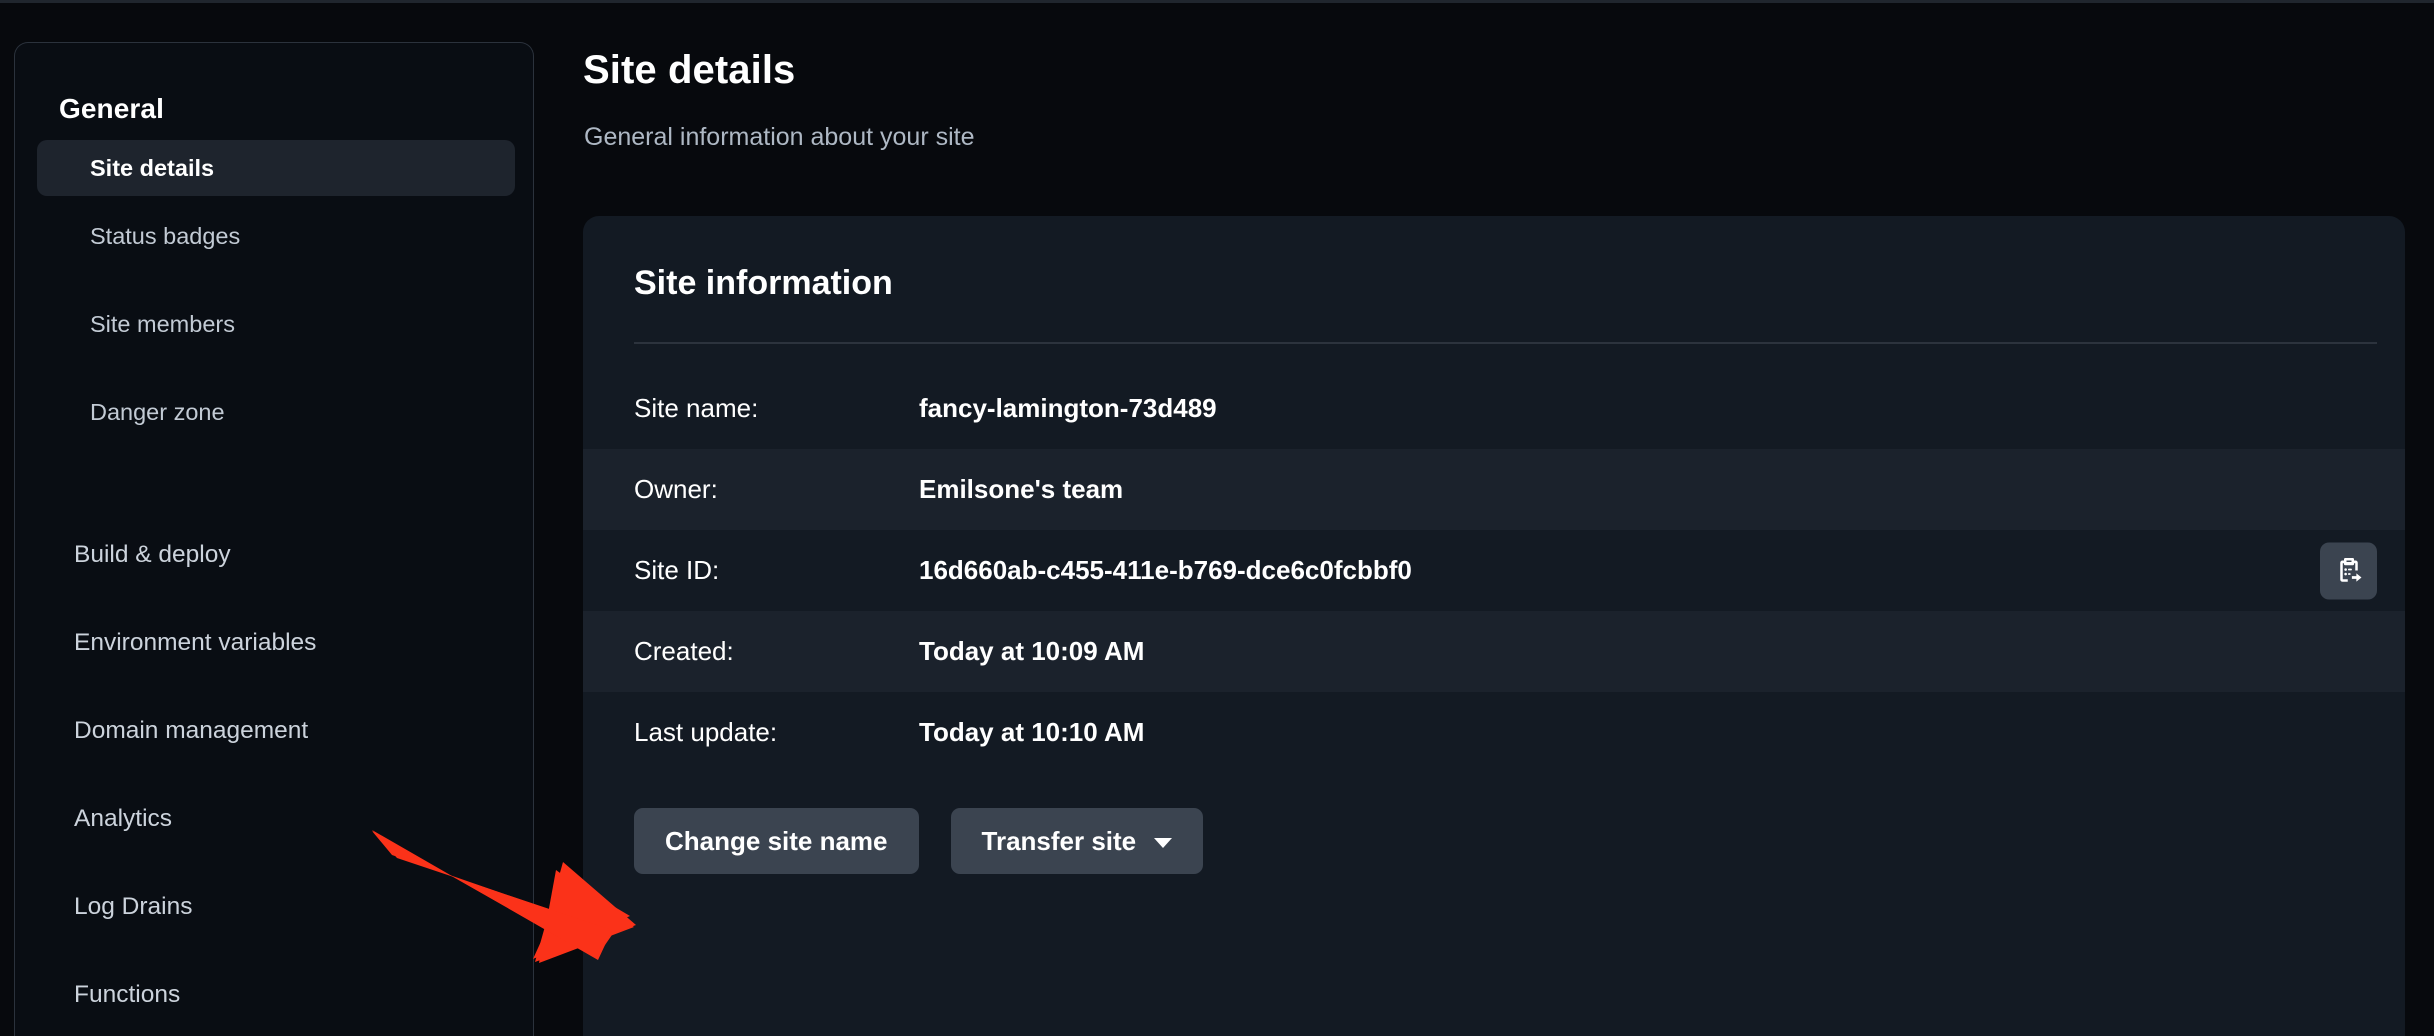 The width and height of the screenshot is (2434, 1036). Describe the element at coordinates (111, 108) in the screenshot. I see `sidebar-section-title-general: General` at that location.